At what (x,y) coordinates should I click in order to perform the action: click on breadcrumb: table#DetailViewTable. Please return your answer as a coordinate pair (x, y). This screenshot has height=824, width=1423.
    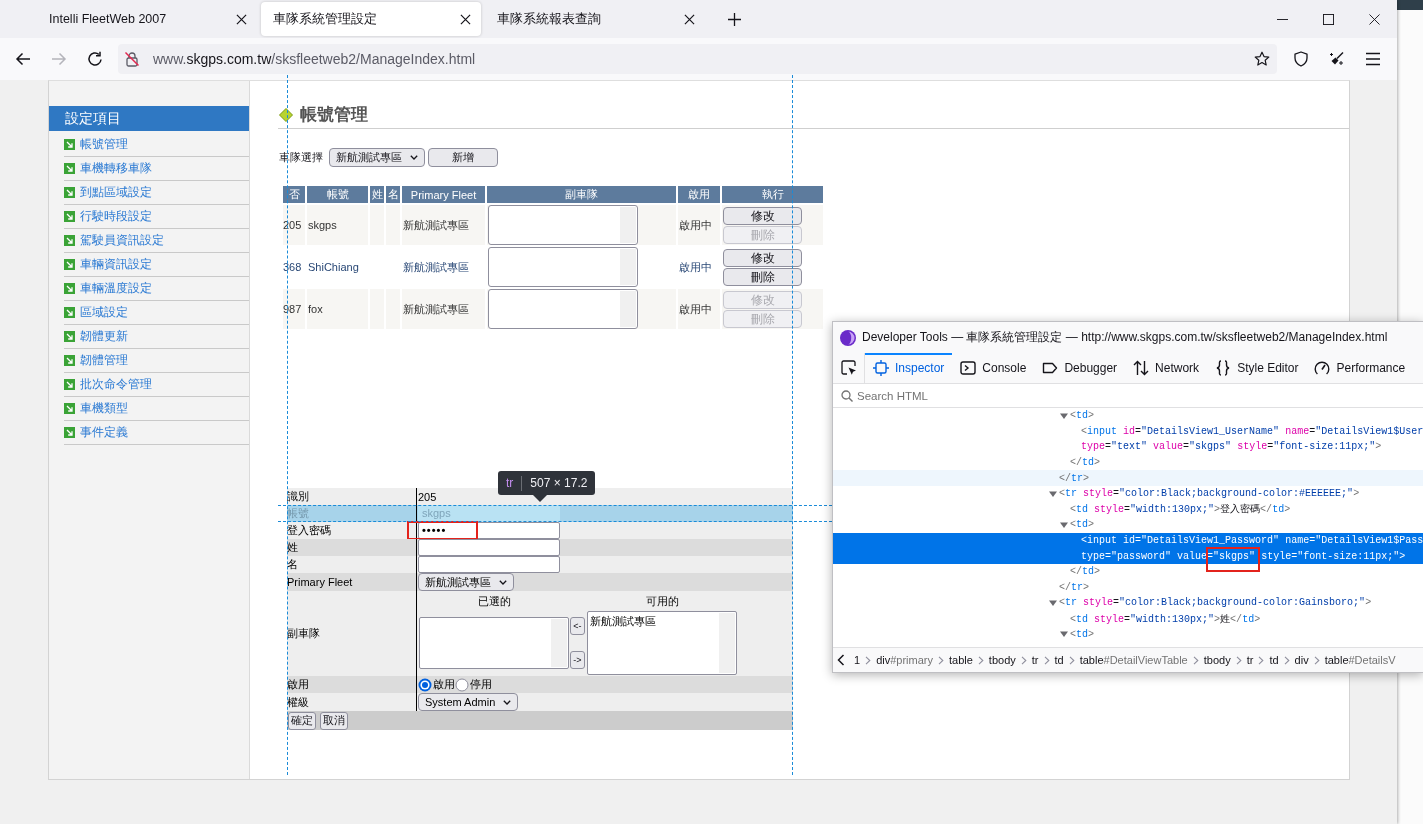
    Looking at the image, I should click on (1133, 660).